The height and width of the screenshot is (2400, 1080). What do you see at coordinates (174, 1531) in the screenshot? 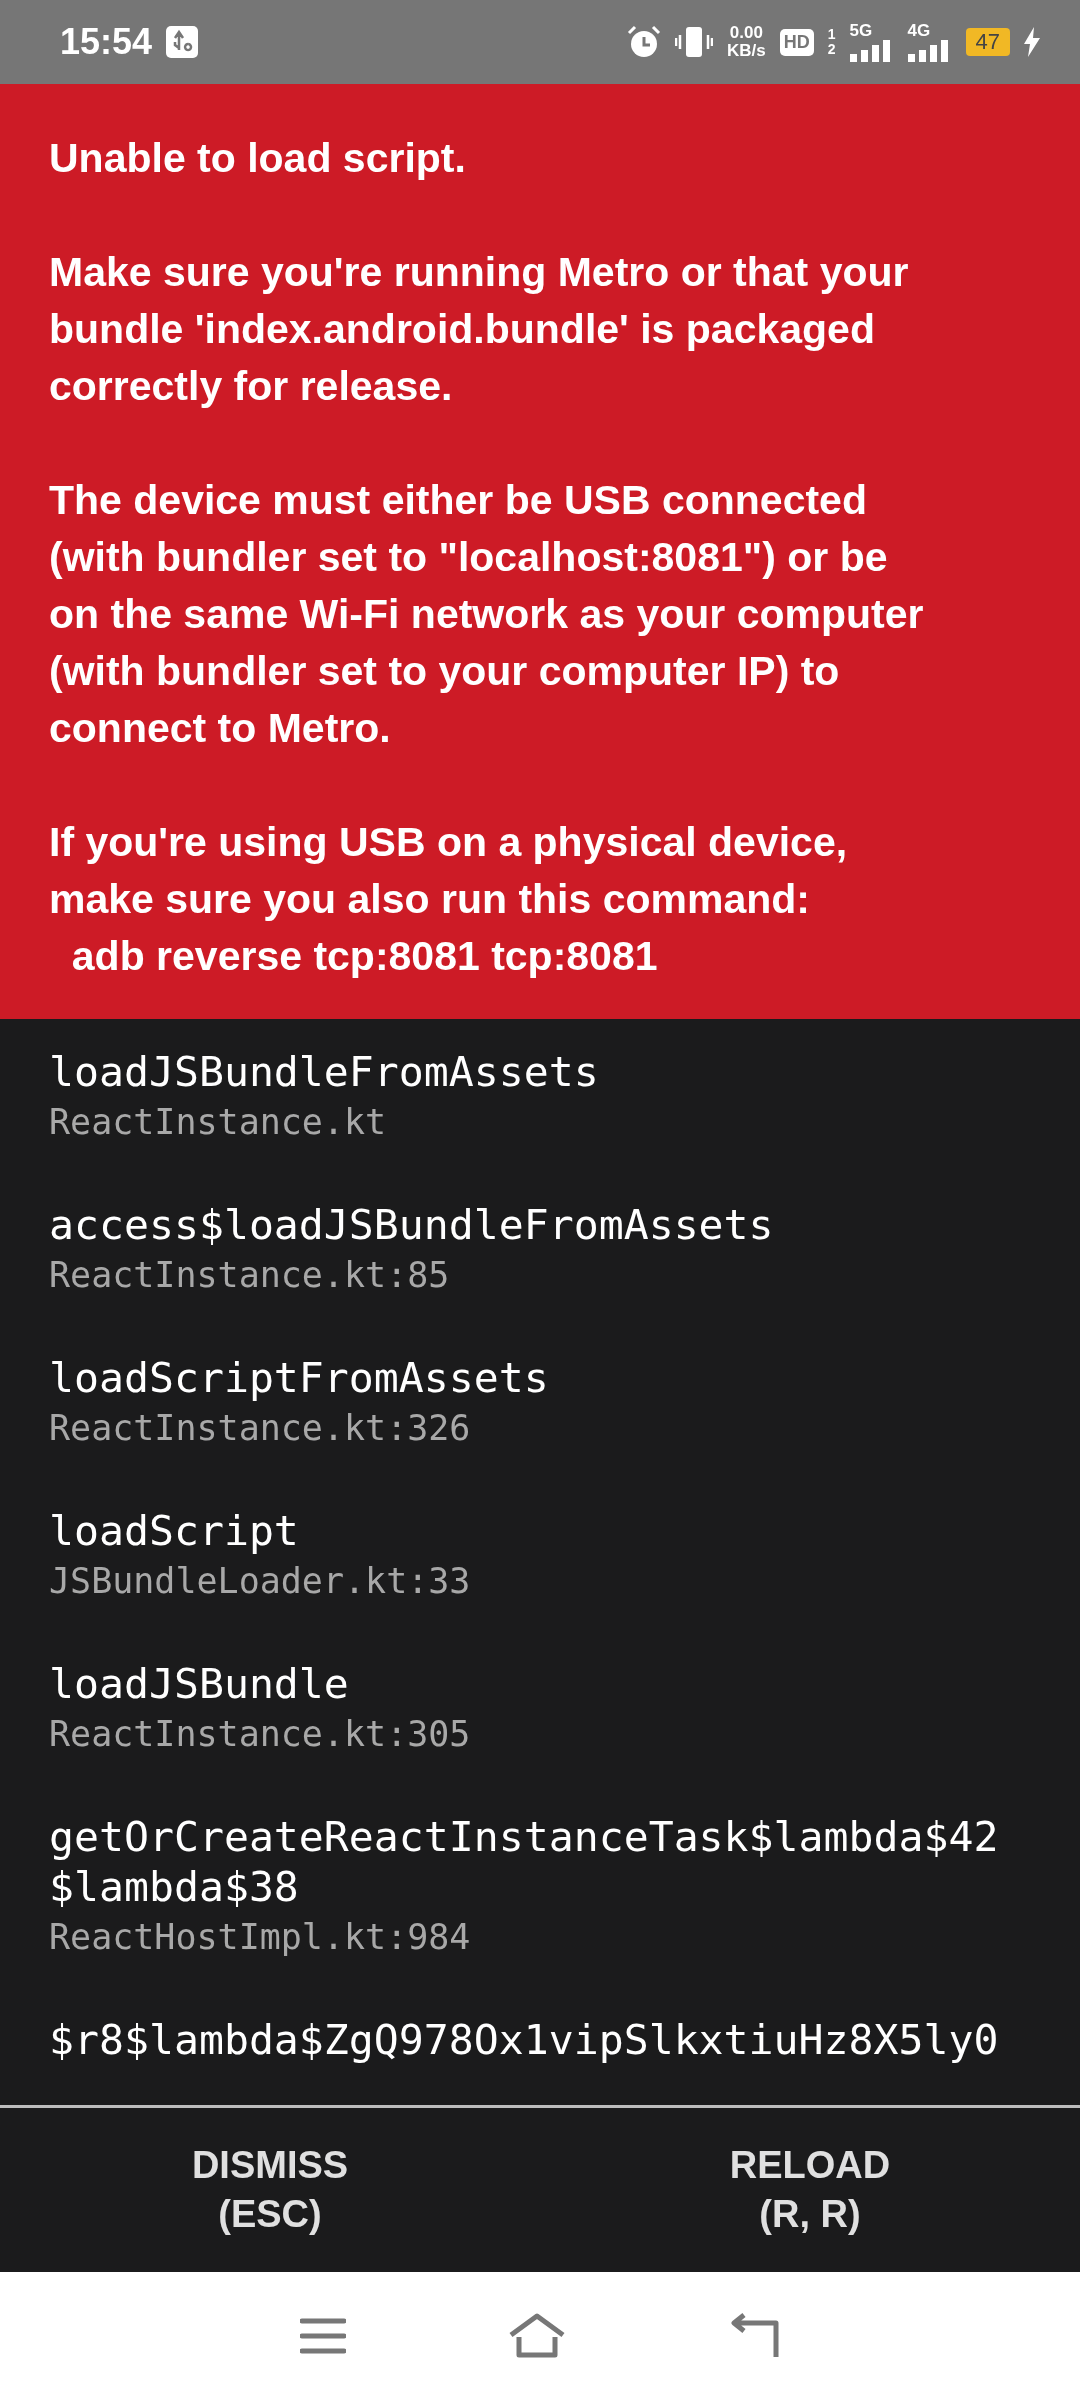
I see `stack-frame-method: loadScript` at bounding box center [174, 1531].